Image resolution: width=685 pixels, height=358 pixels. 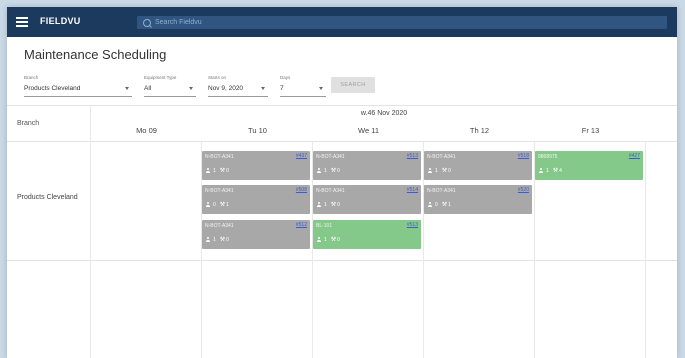 What do you see at coordinates (52, 88) in the screenshot?
I see `branch-select-value: Products Cleveland` at bounding box center [52, 88].